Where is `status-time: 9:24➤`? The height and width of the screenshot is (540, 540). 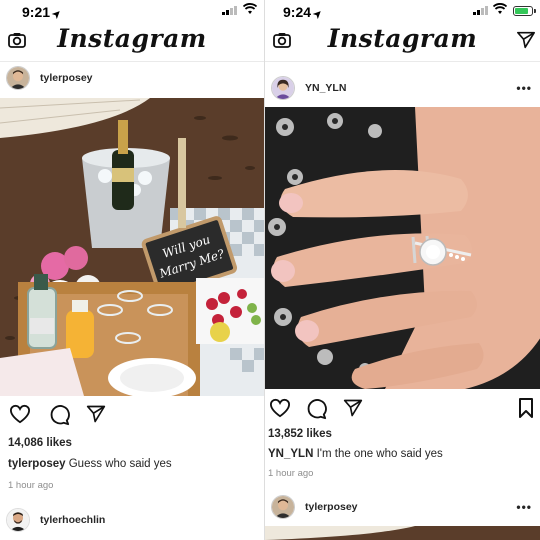 status-time: 9:24➤ is located at coordinates (304, 13).